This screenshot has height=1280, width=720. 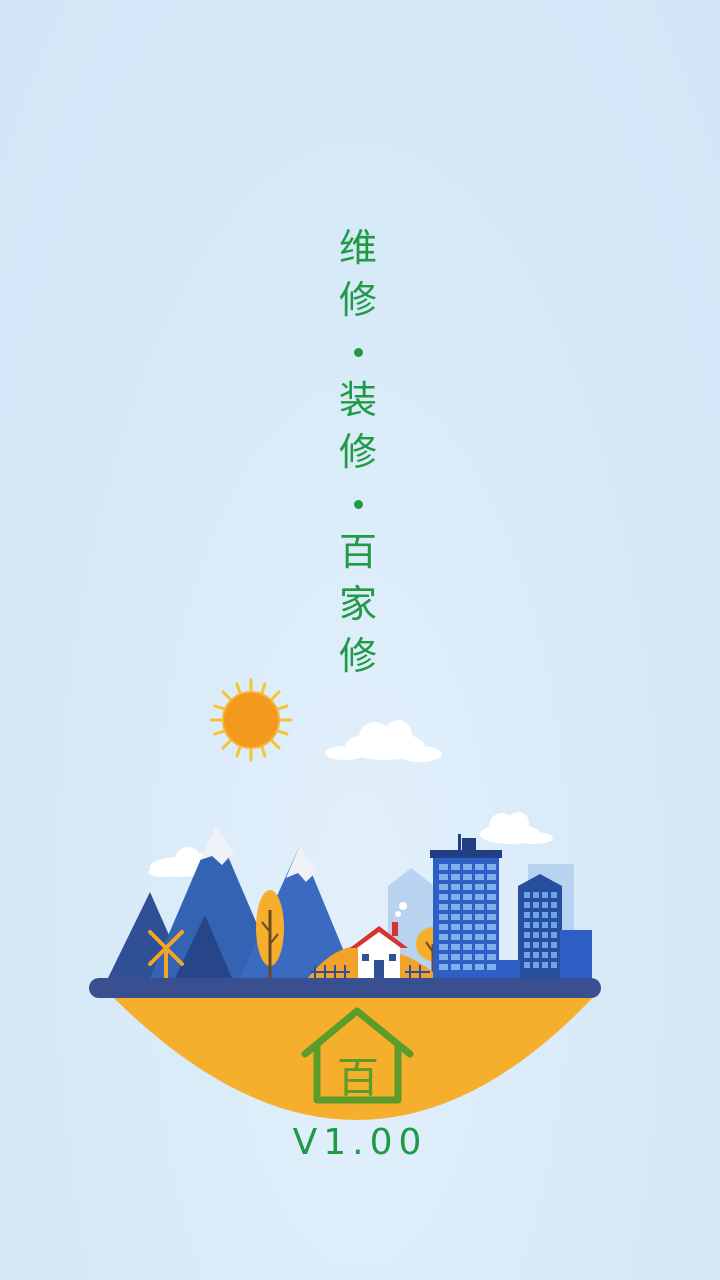 I want to click on slogan-char: 百, so click(x=357, y=552).